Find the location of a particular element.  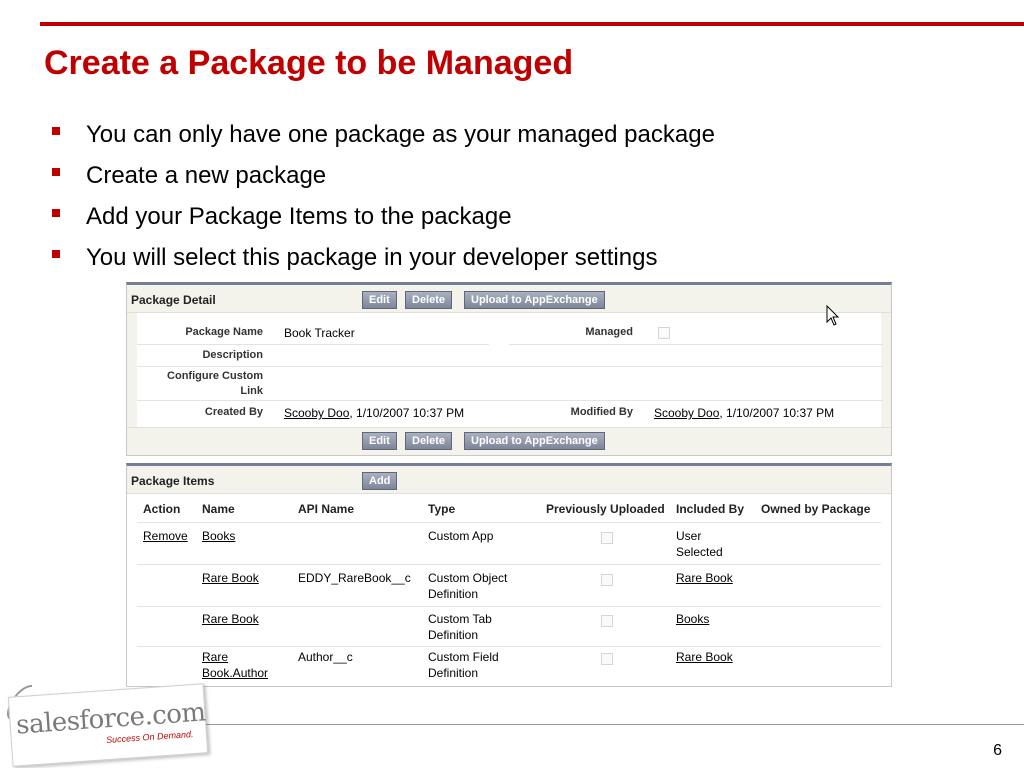

edit-button-bottom: Edit is located at coordinates (379, 441).